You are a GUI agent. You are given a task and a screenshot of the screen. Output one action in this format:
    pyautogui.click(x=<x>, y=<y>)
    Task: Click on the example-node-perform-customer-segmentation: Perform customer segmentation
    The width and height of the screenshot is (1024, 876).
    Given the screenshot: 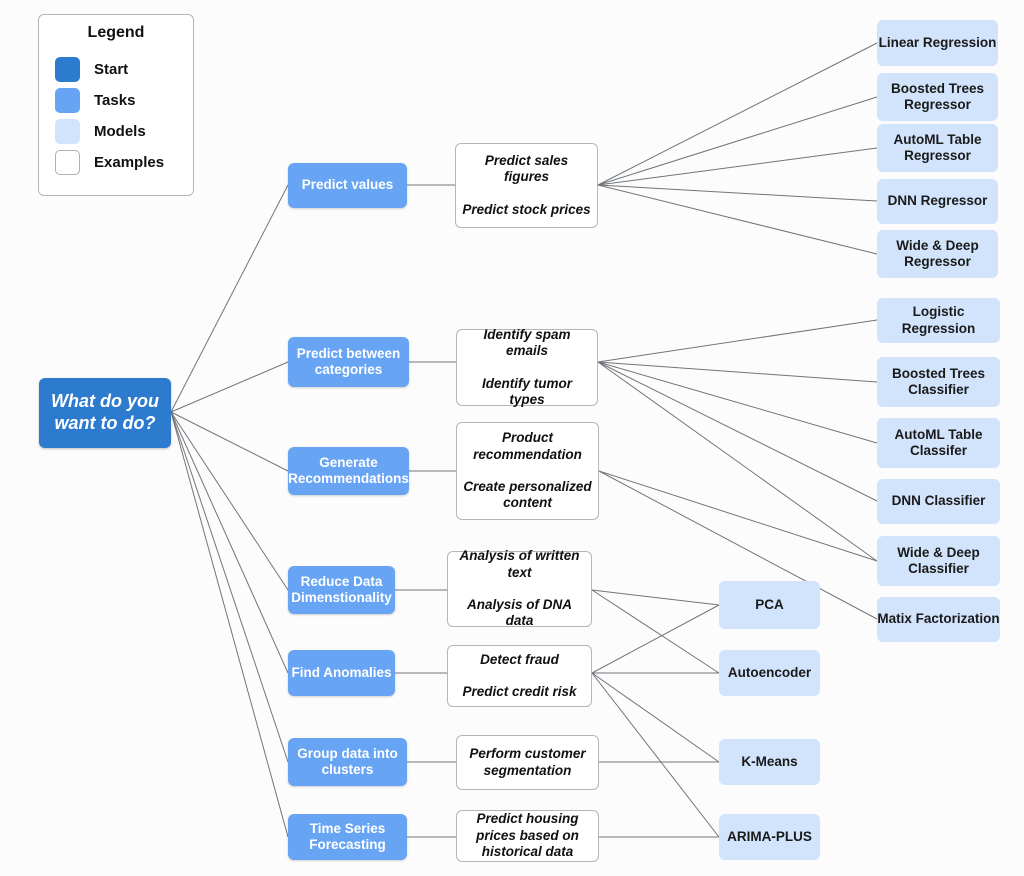 What is the action you would take?
    pyautogui.click(x=527, y=762)
    